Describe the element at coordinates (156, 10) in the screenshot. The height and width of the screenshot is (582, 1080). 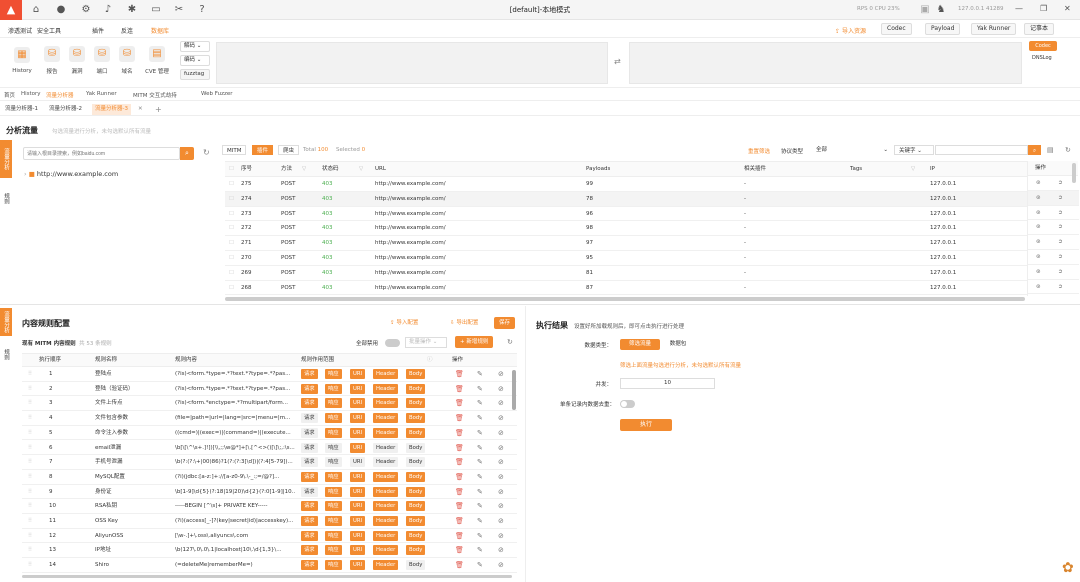
I see `terminal-icon: ▭` at that location.